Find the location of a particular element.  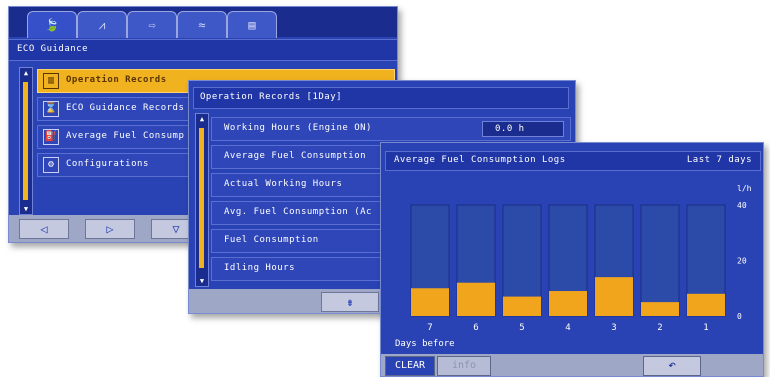

left-arrow-icon: ◁ is located at coordinates (44, 229).